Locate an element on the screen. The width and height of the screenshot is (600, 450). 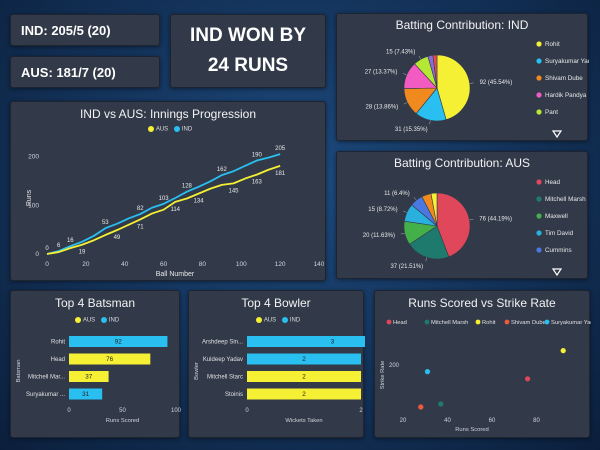
batsman-x-tick-label: 100 is located at coordinates (176, 411).